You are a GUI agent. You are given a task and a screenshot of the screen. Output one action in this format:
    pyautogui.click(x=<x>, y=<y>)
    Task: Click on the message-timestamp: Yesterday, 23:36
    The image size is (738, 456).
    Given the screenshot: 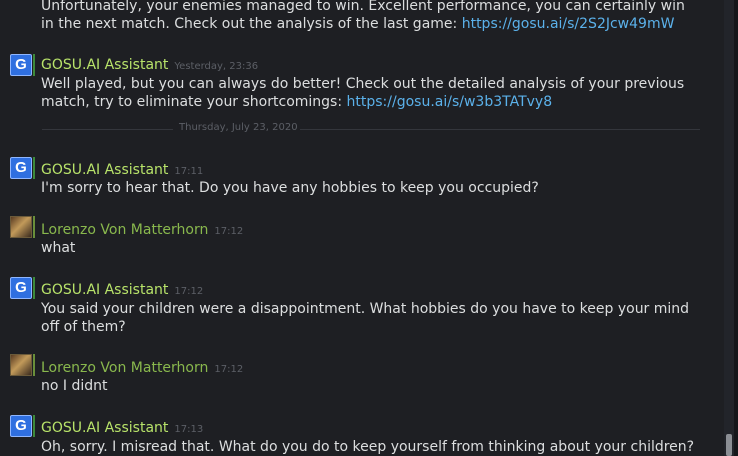 What is the action you would take?
    pyautogui.click(x=216, y=66)
    